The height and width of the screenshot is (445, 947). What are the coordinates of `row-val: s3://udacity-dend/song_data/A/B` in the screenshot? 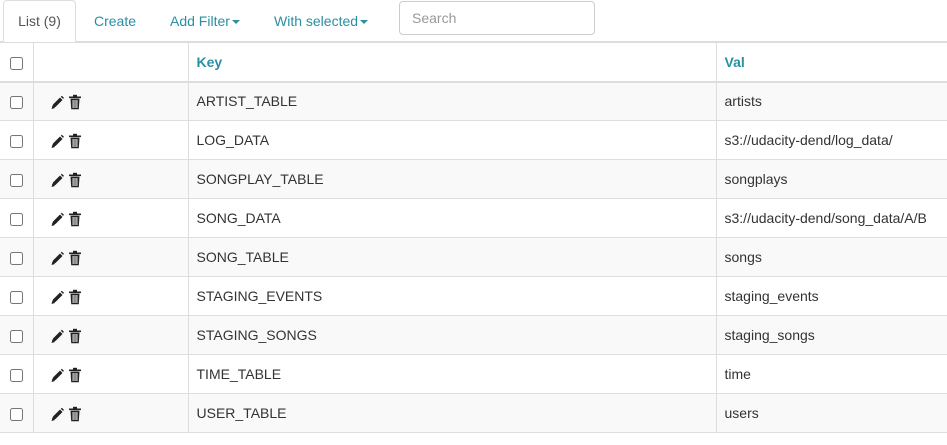 It's located at (831, 218).